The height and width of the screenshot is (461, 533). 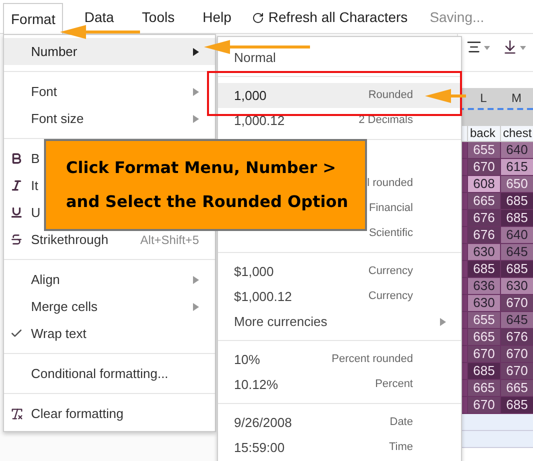 What do you see at coordinates (516, 133) in the screenshot?
I see `table-cell: chest` at bounding box center [516, 133].